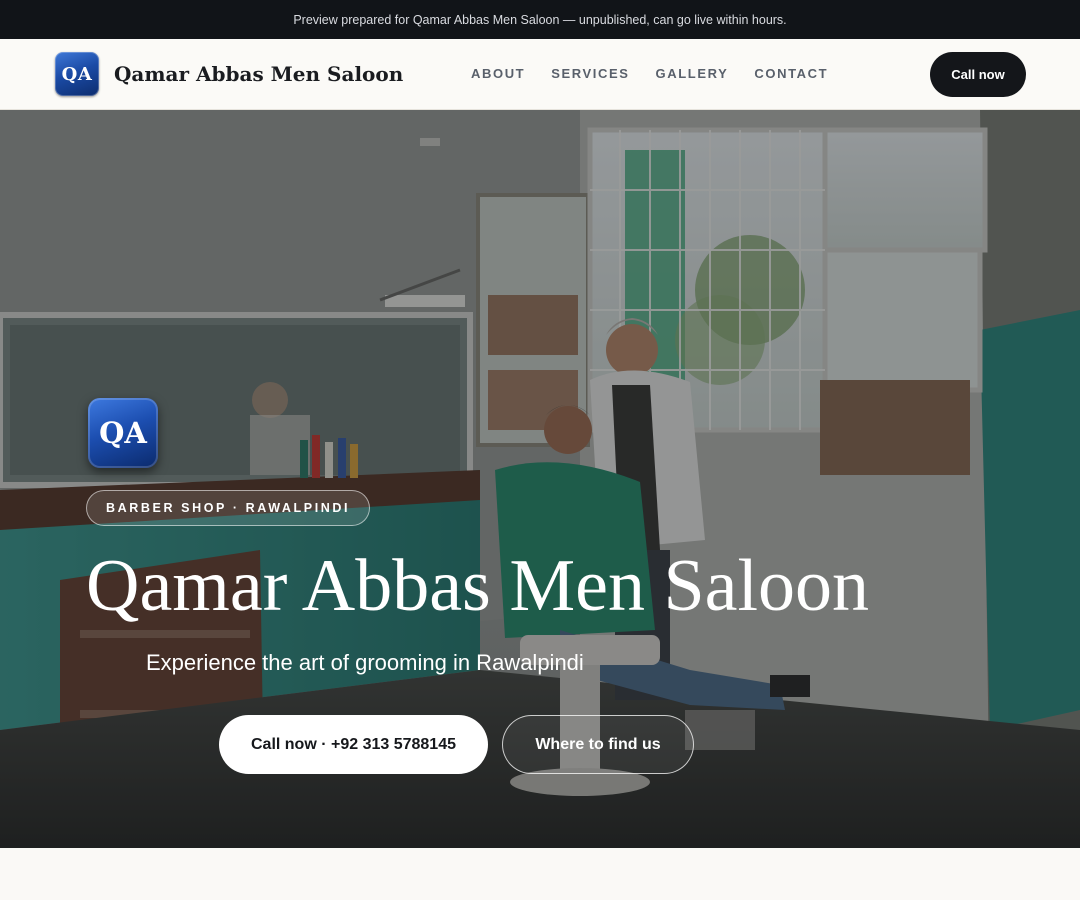 This screenshot has width=1080, height=900. I want to click on nav-link-gallery: GALLERY, so click(692, 73).